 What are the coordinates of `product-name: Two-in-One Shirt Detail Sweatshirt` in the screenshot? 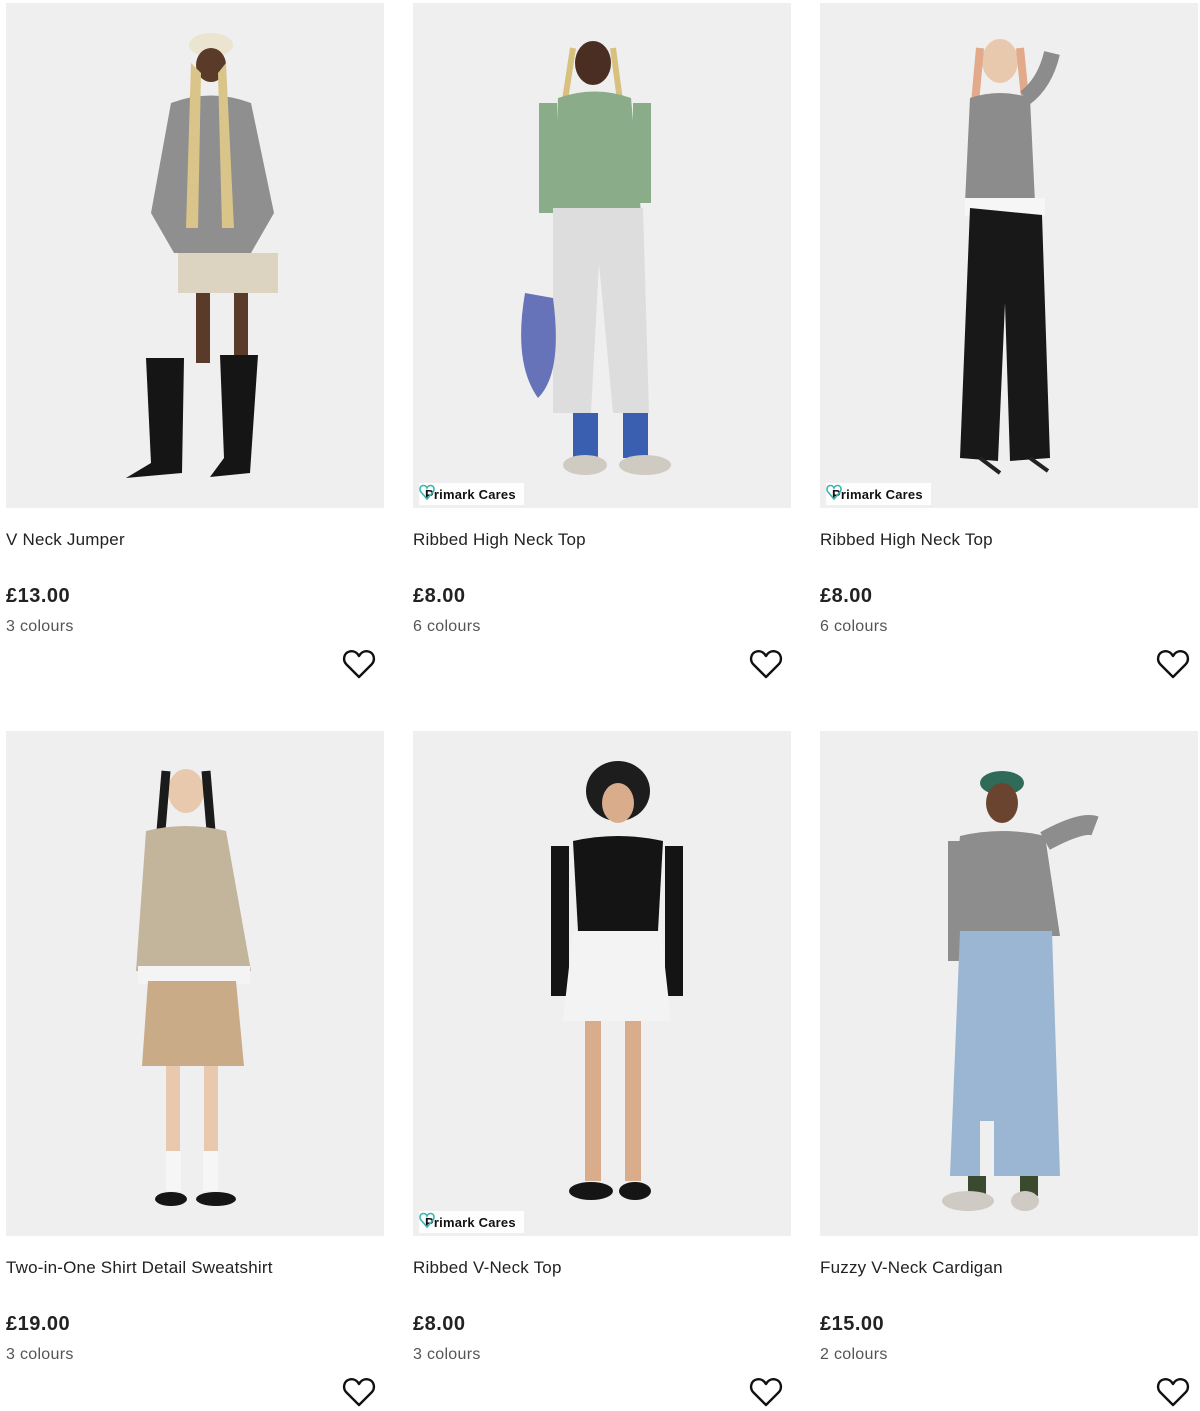 It's located at (139, 1268).